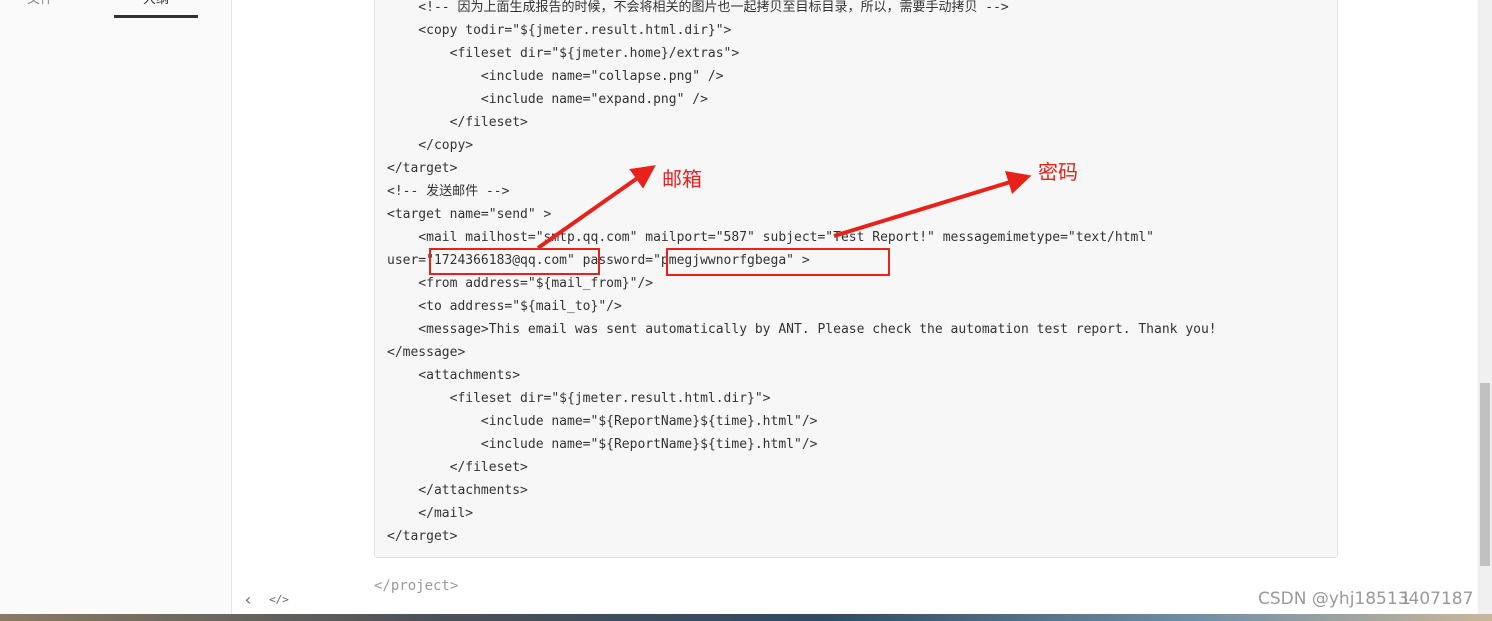 This screenshot has height=621, width=1492. What do you see at coordinates (746, 617) in the screenshot?
I see `desktop-wallpaper-strip` at bounding box center [746, 617].